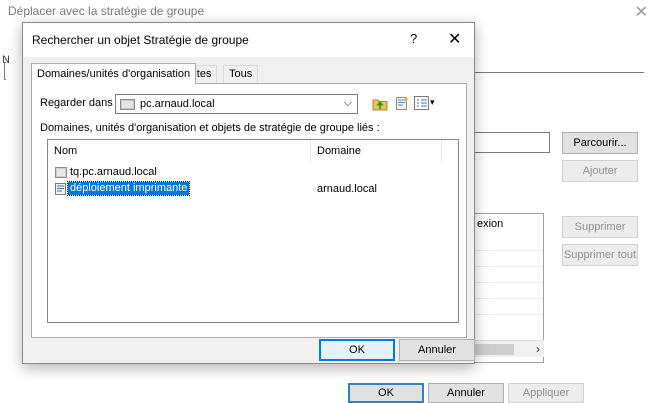  I want to click on tab-domains-ous: Domaines/unités d'organisation, so click(114, 73).